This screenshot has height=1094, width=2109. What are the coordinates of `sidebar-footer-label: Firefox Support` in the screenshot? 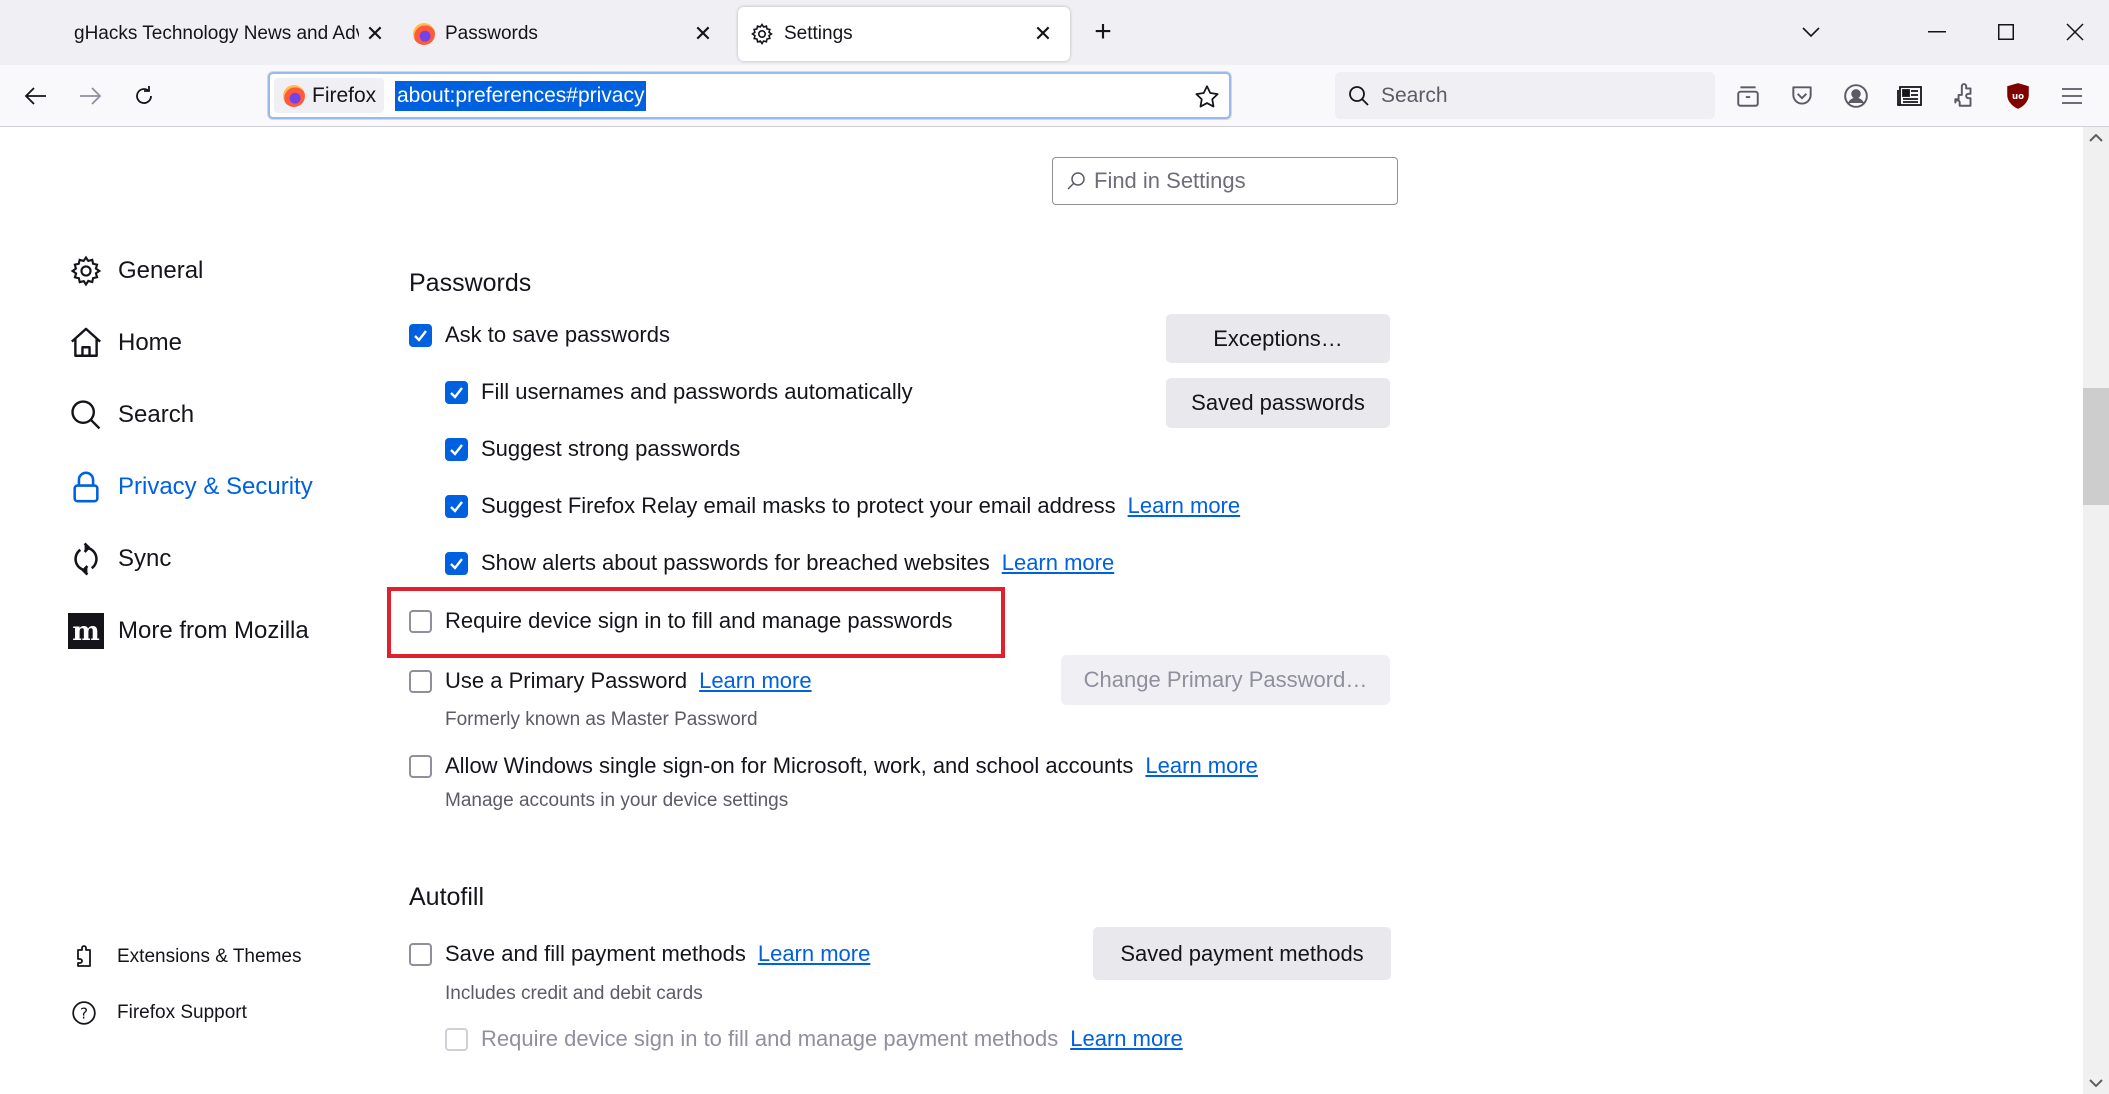 It's located at (182, 1012).